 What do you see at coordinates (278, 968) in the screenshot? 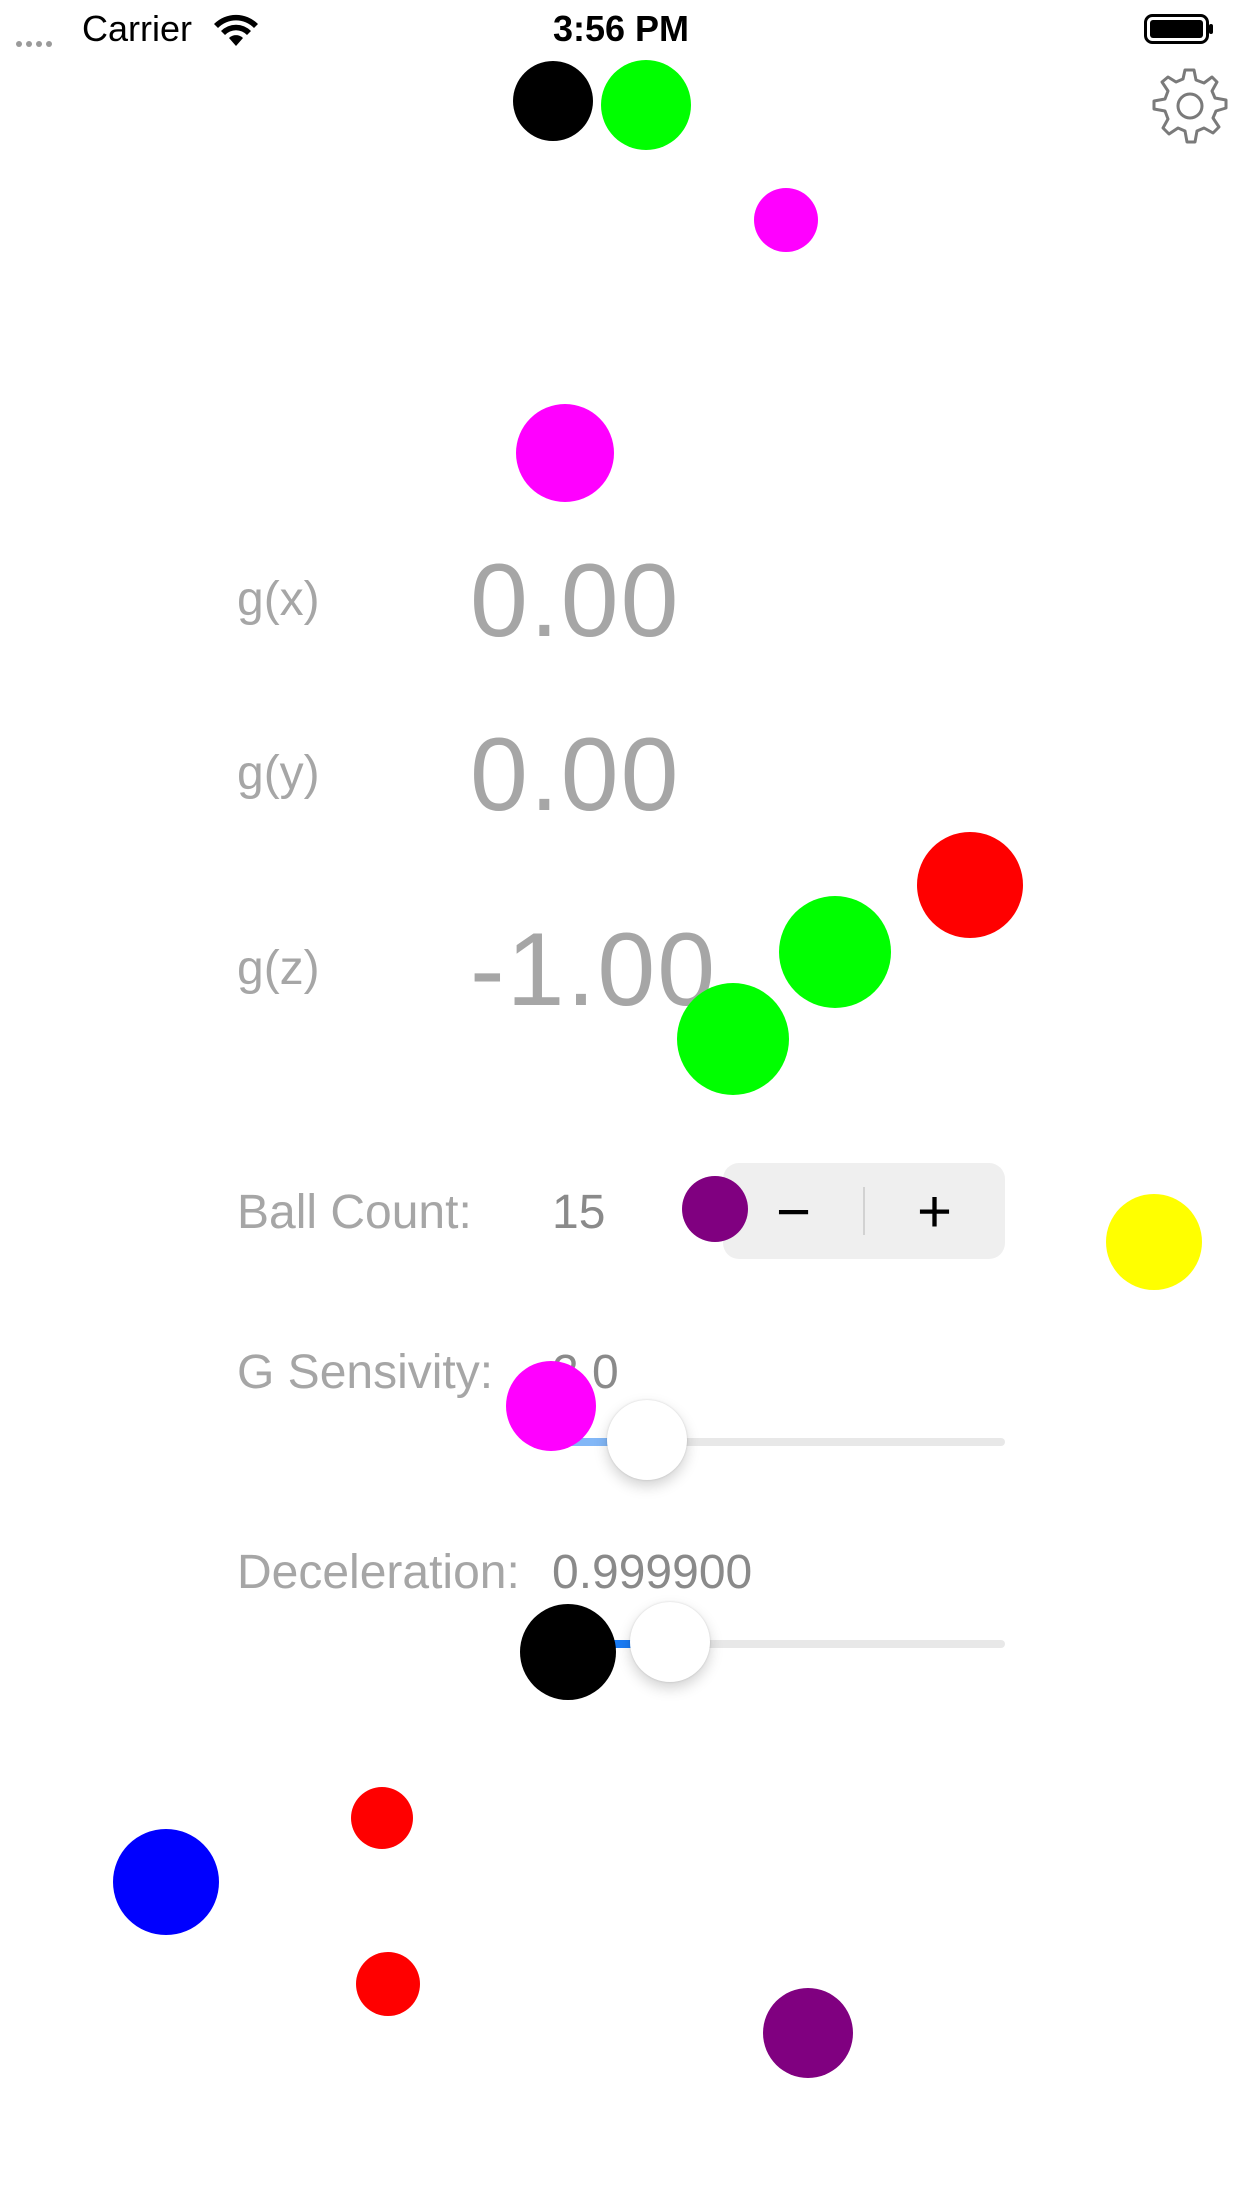
I see `gz-label: g(z)` at bounding box center [278, 968].